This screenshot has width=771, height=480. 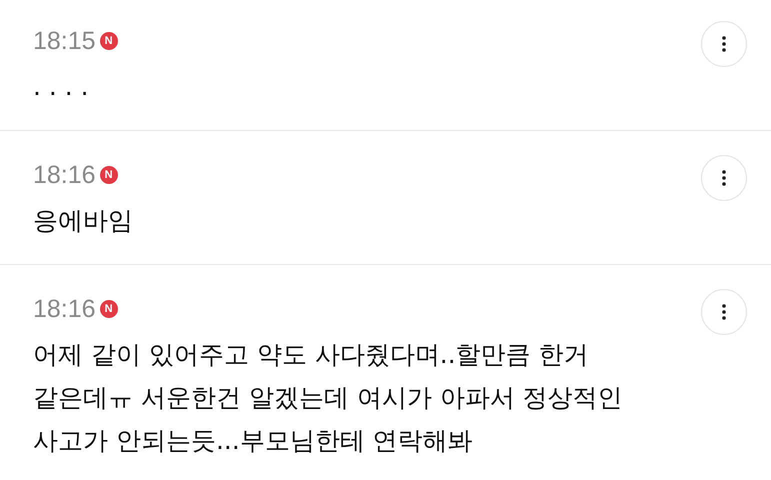 I want to click on comment-text: . . . ., so click(x=61, y=87).